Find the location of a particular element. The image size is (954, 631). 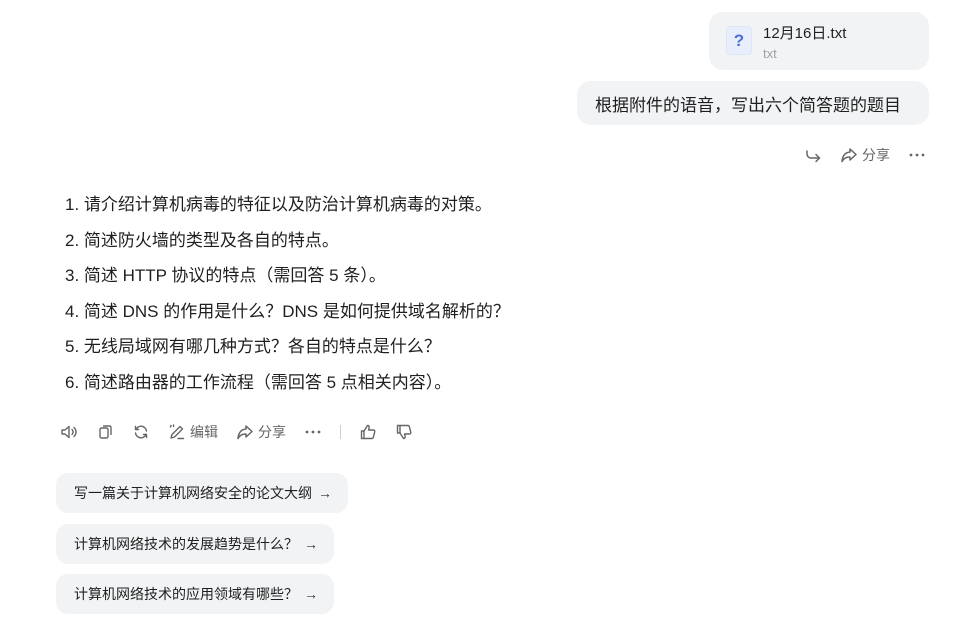

edit-label: 编辑 is located at coordinates (204, 432).